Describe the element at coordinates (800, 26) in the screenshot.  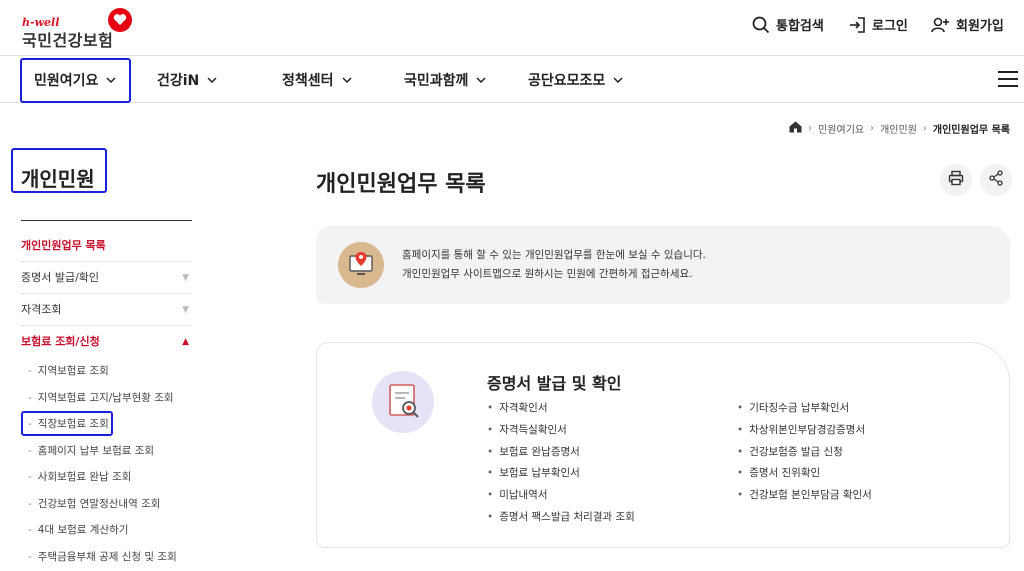
I see `utility-search-label: 통합검색` at that location.